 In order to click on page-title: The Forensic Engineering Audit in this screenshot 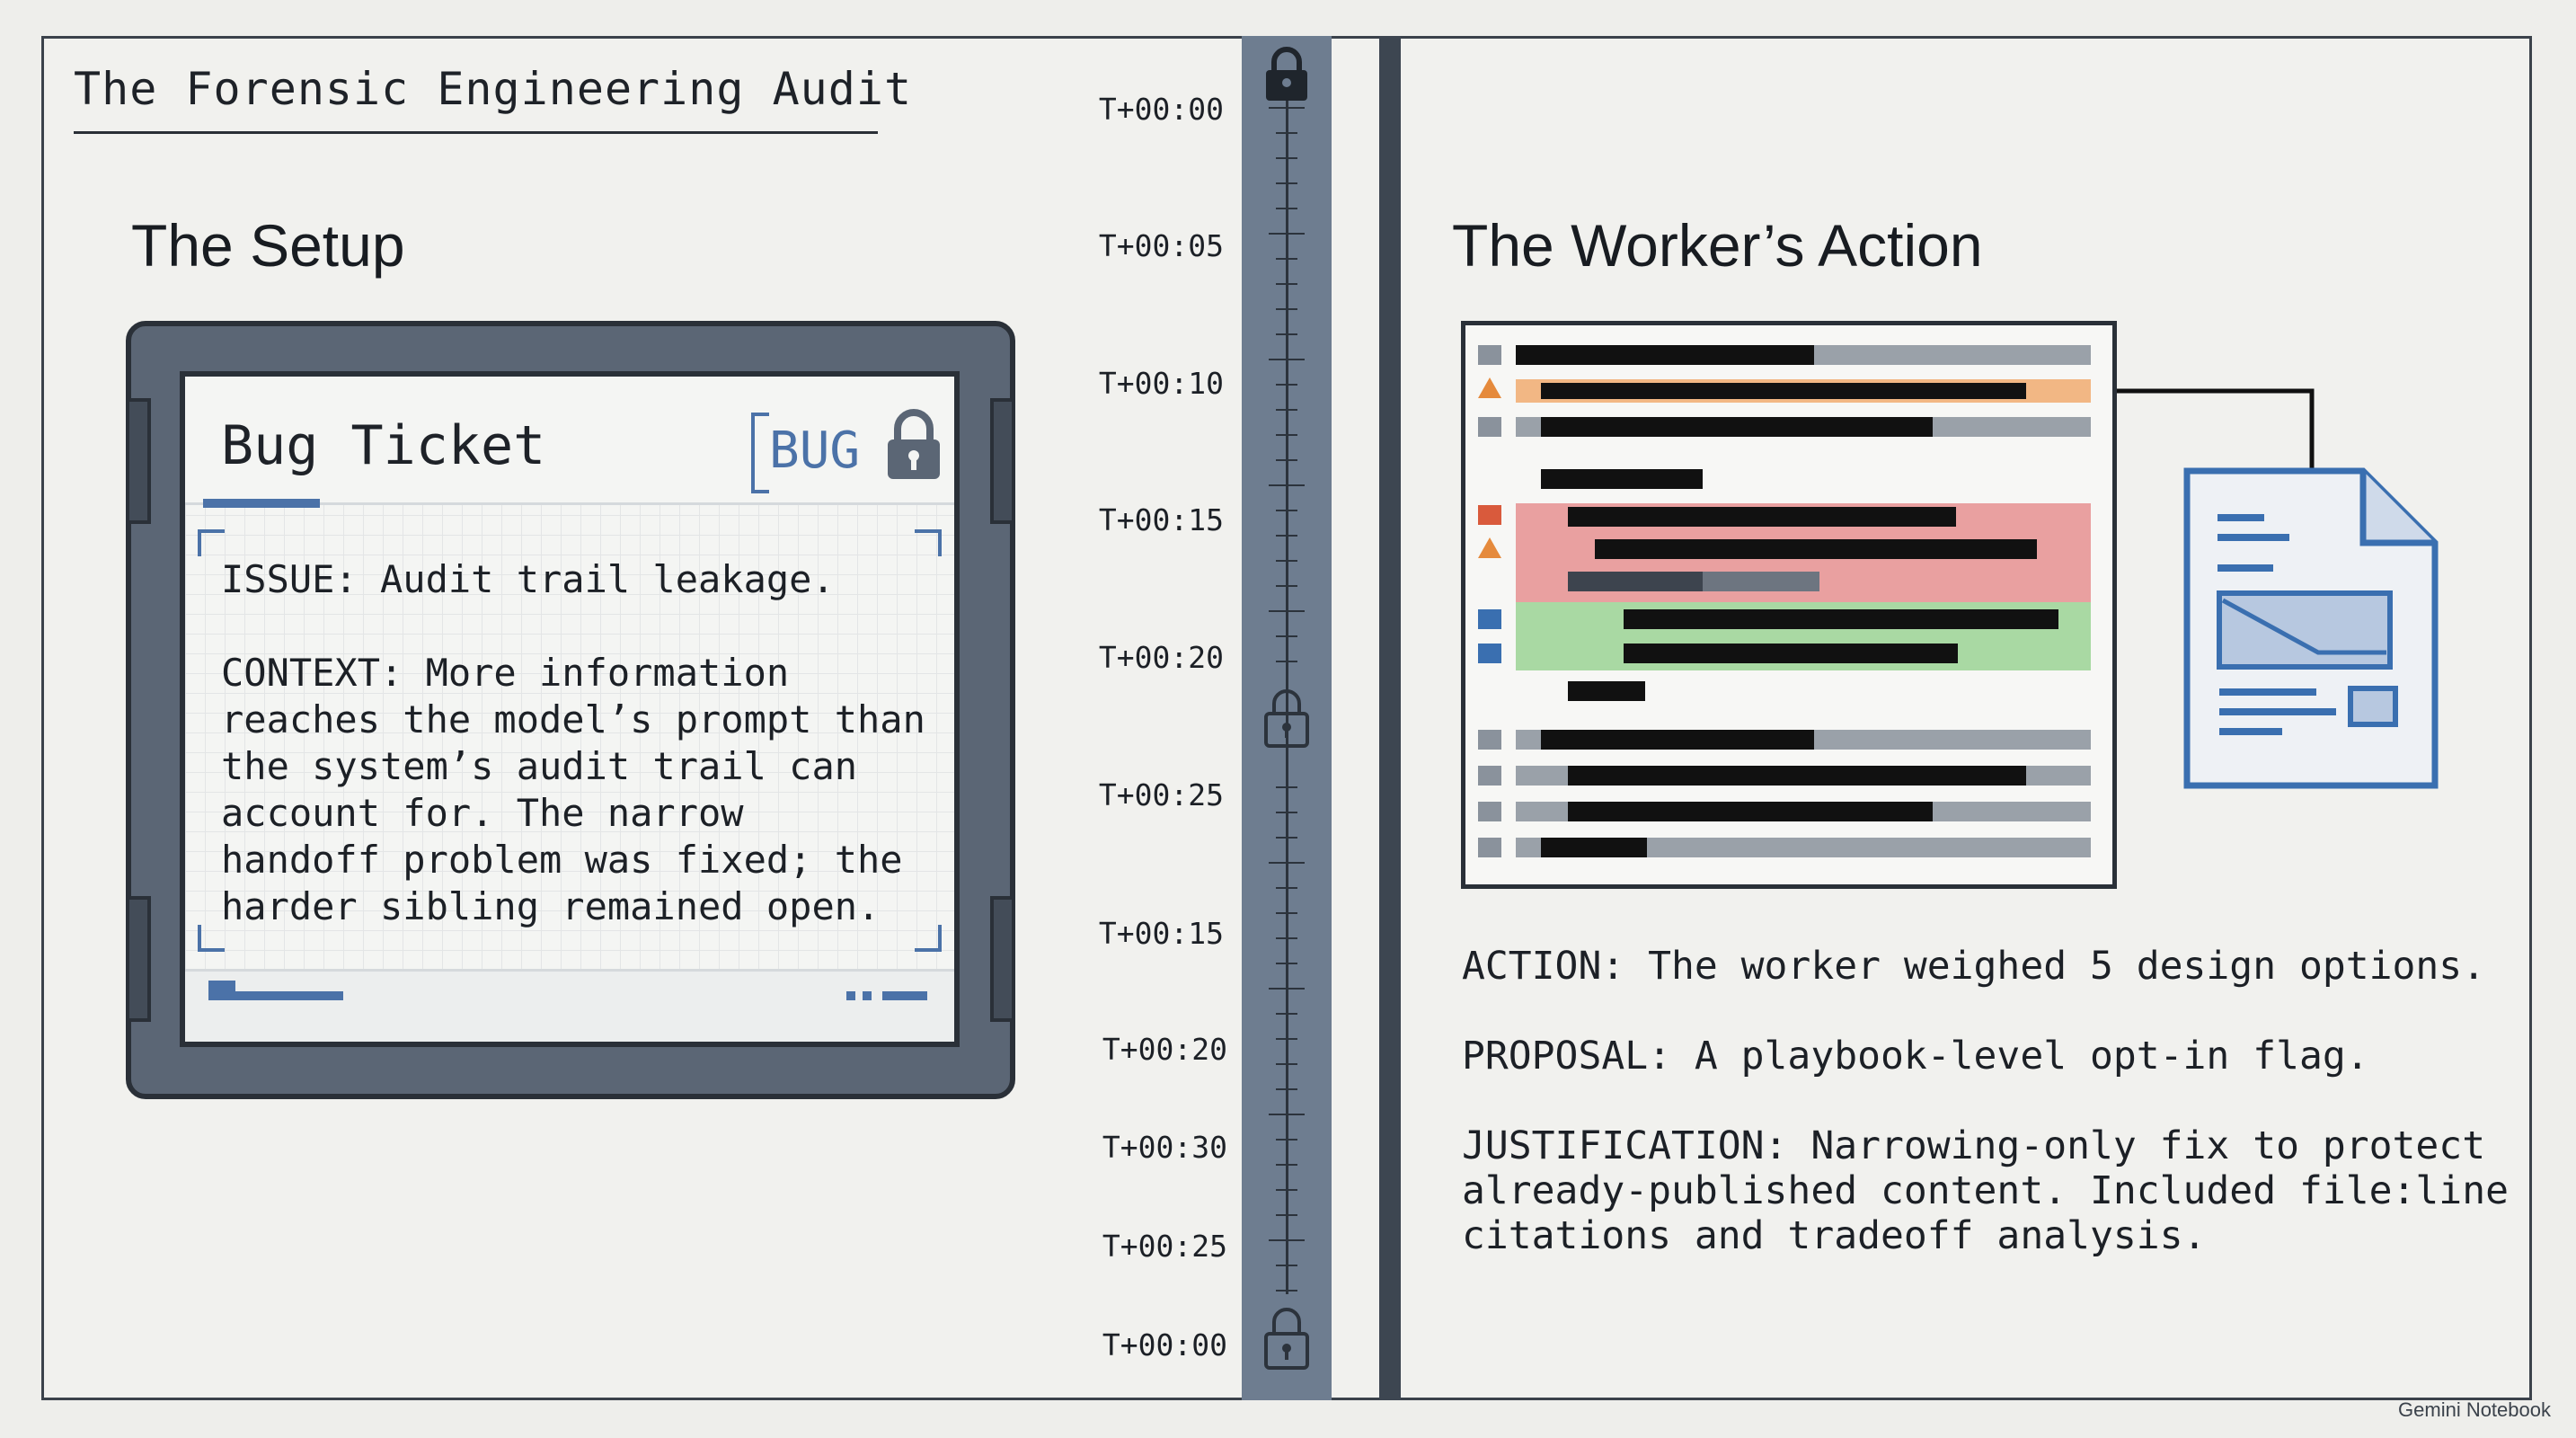, I will do `click(492, 98)`.